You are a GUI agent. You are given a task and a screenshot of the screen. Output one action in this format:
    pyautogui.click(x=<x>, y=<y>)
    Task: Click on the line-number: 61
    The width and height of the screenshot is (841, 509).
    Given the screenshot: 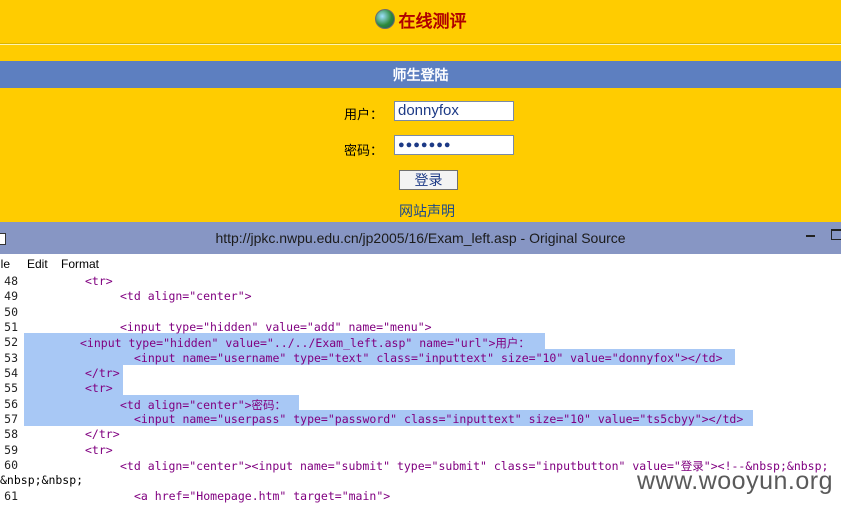 What is the action you would take?
    pyautogui.click(x=11, y=496)
    